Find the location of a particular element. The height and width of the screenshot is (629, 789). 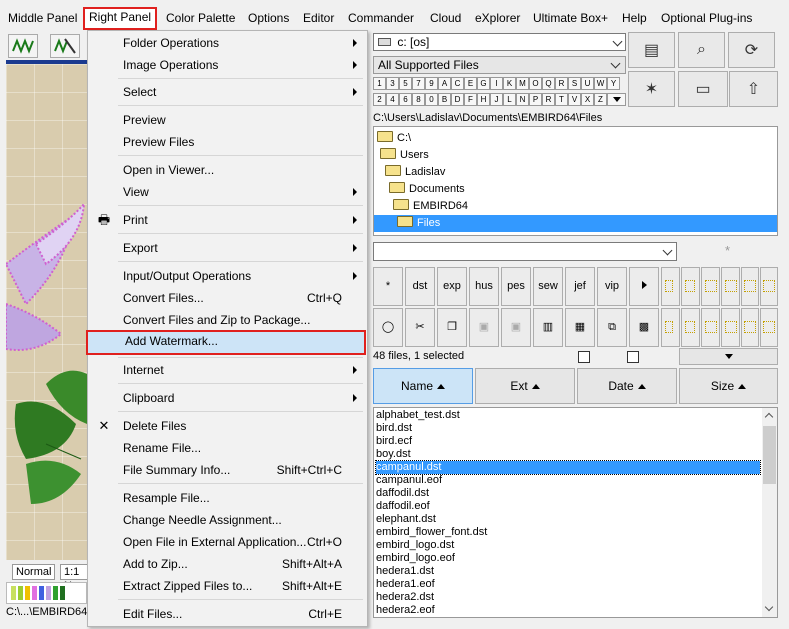

jump-button: 5 is located at coordinates (405, 83).